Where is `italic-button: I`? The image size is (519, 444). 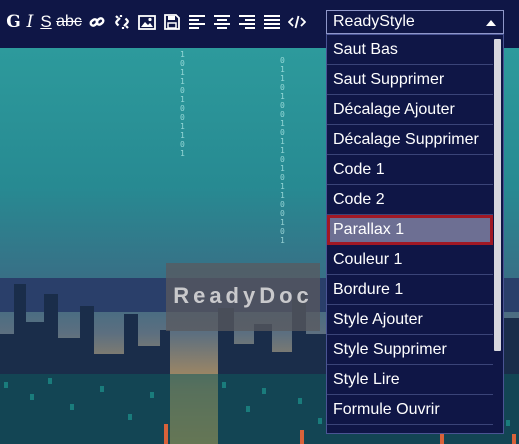
italic-button: I is located at coordinates (30, 22).